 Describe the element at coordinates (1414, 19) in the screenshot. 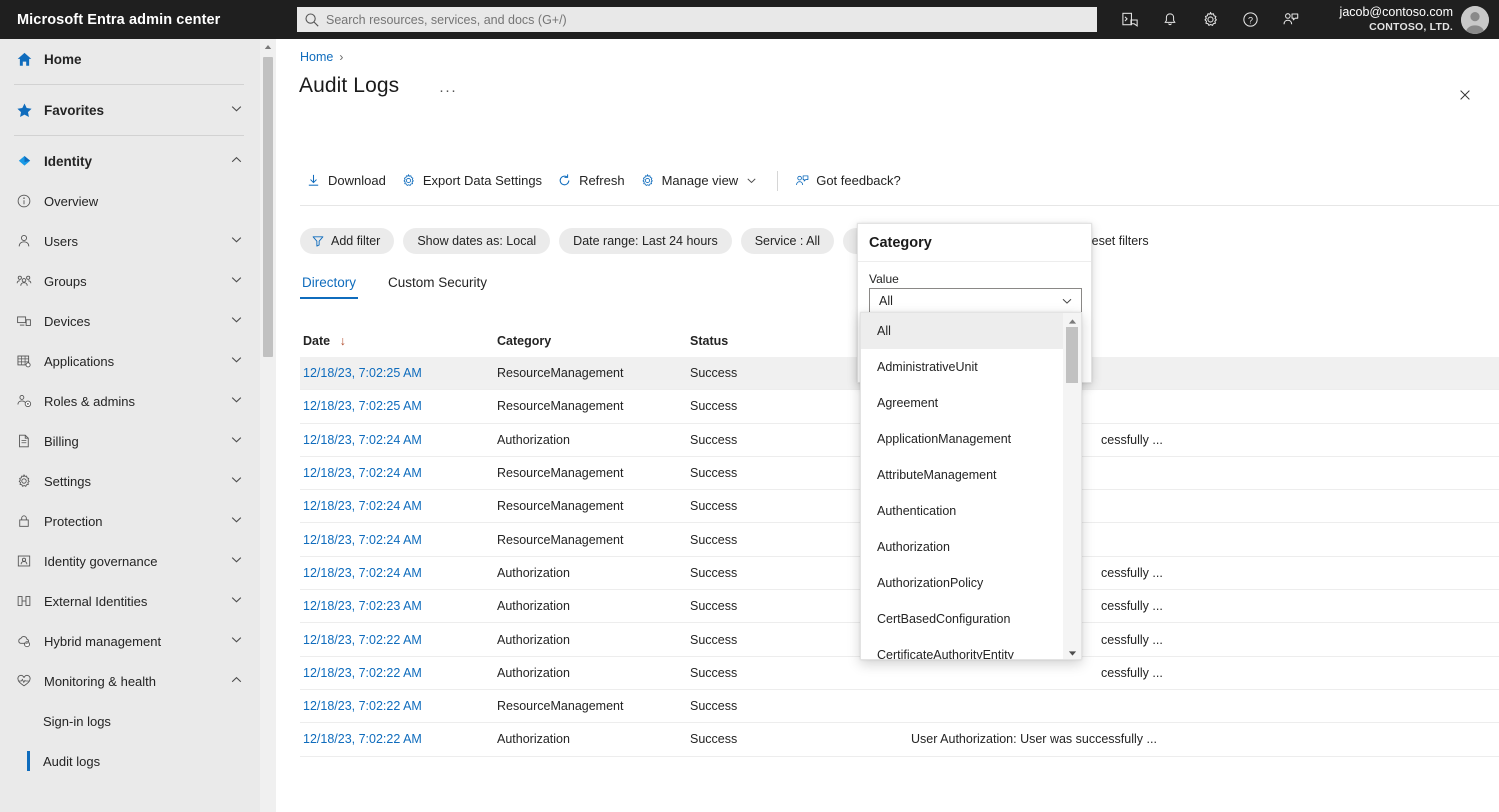

I see `account-menu: jacob@contoso.com CONTOSO, LTD.` at that location.